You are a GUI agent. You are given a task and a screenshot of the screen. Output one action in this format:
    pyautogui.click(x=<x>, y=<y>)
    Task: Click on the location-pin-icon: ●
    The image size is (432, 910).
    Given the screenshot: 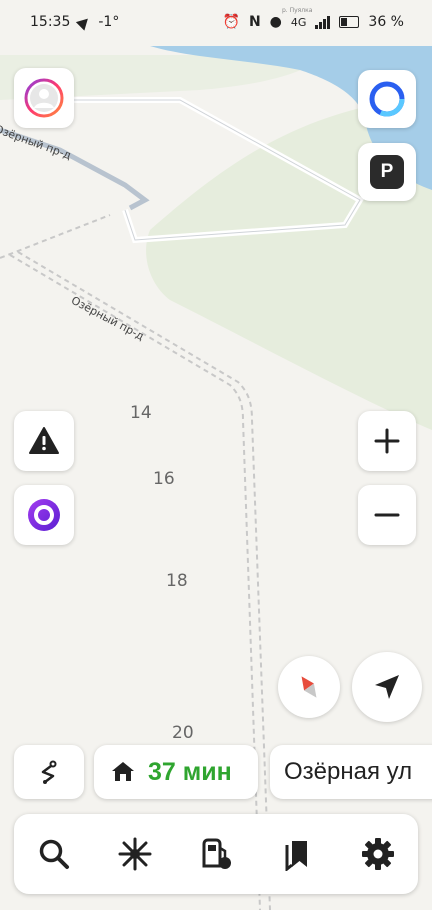 What is the action you would take?
    pyautogui.click(x=275, y=22)
    